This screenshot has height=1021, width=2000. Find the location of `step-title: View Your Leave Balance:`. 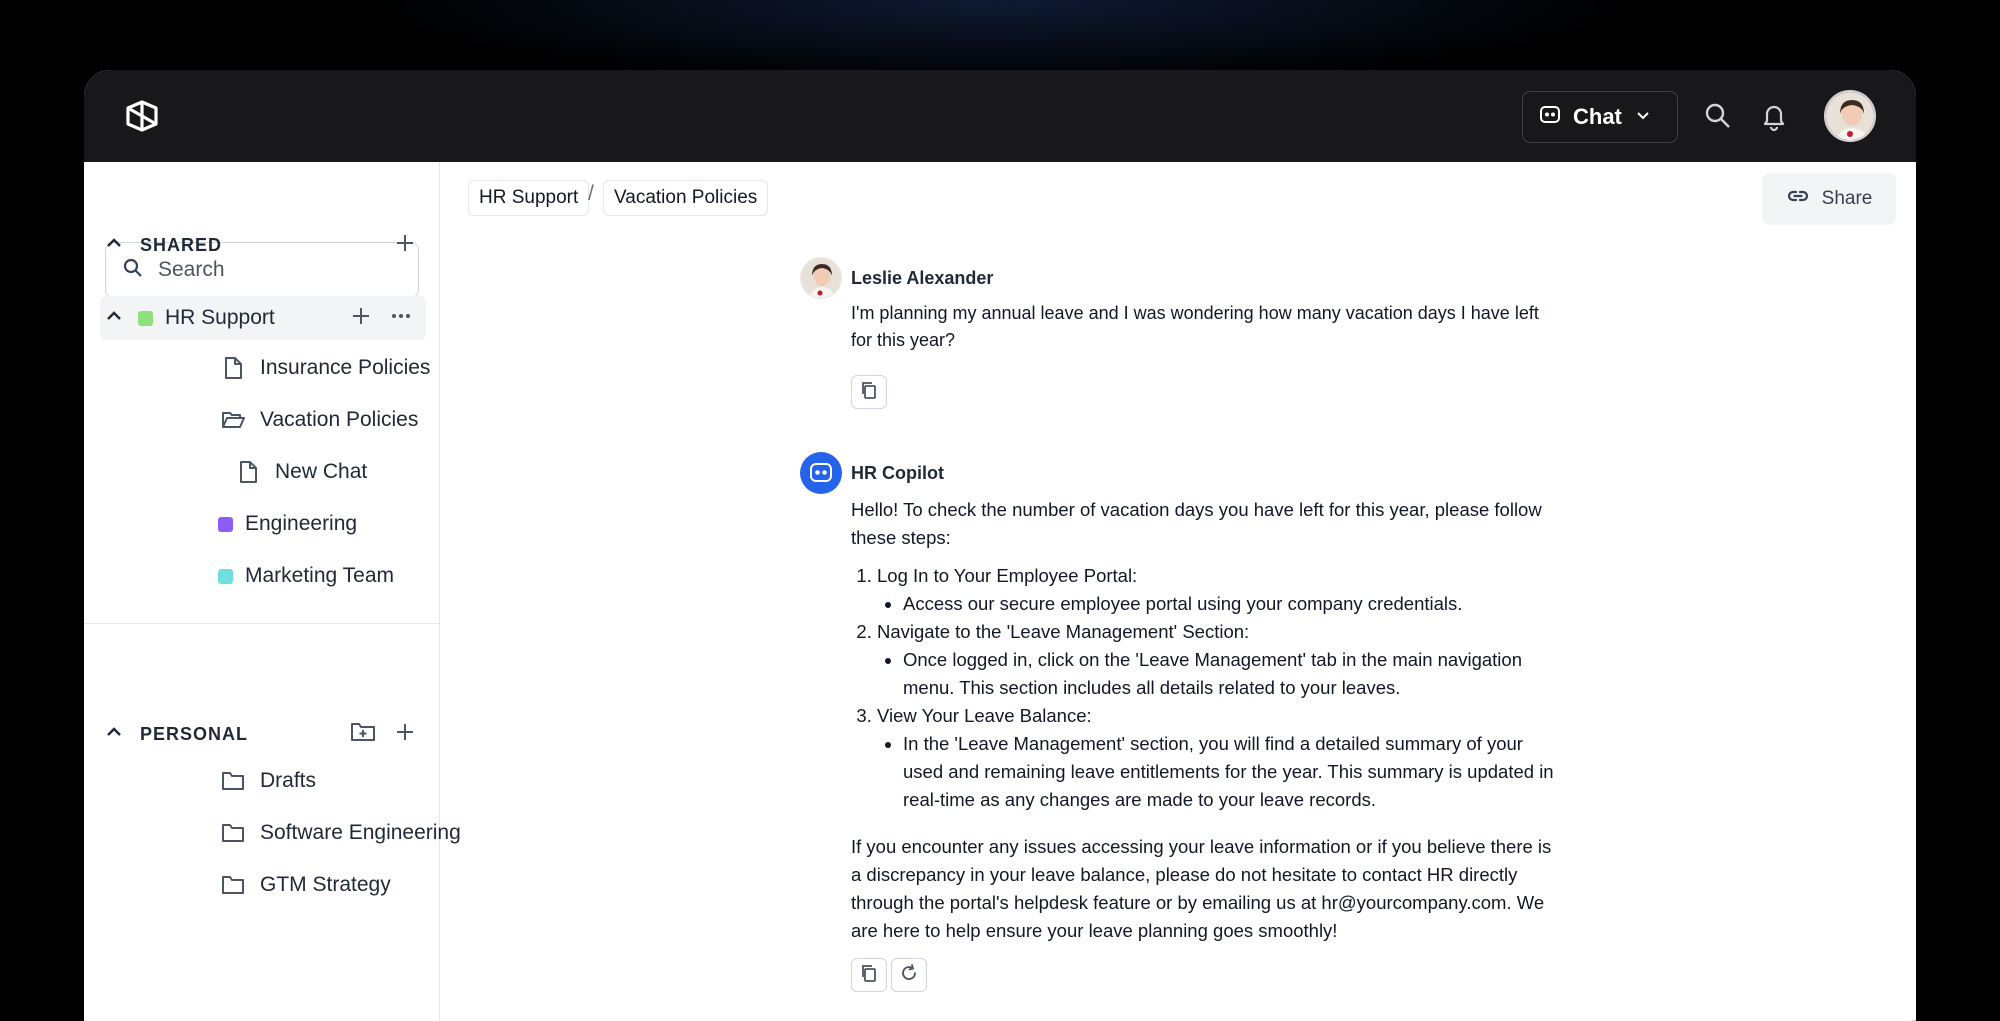

step-title: View Your Leave Balance: is located at coordinates (984, 715).